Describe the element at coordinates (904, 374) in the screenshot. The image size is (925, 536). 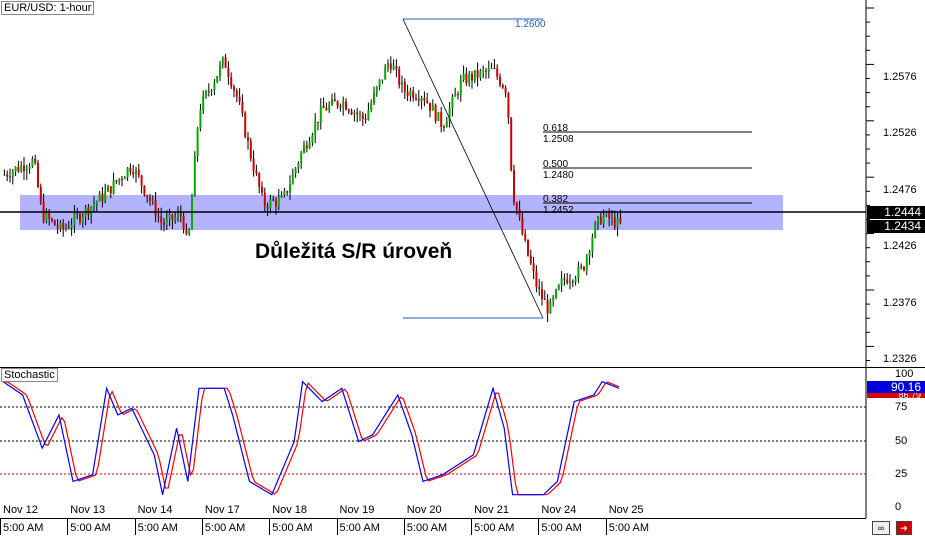
I see `stoch-tick: 100` at that location.